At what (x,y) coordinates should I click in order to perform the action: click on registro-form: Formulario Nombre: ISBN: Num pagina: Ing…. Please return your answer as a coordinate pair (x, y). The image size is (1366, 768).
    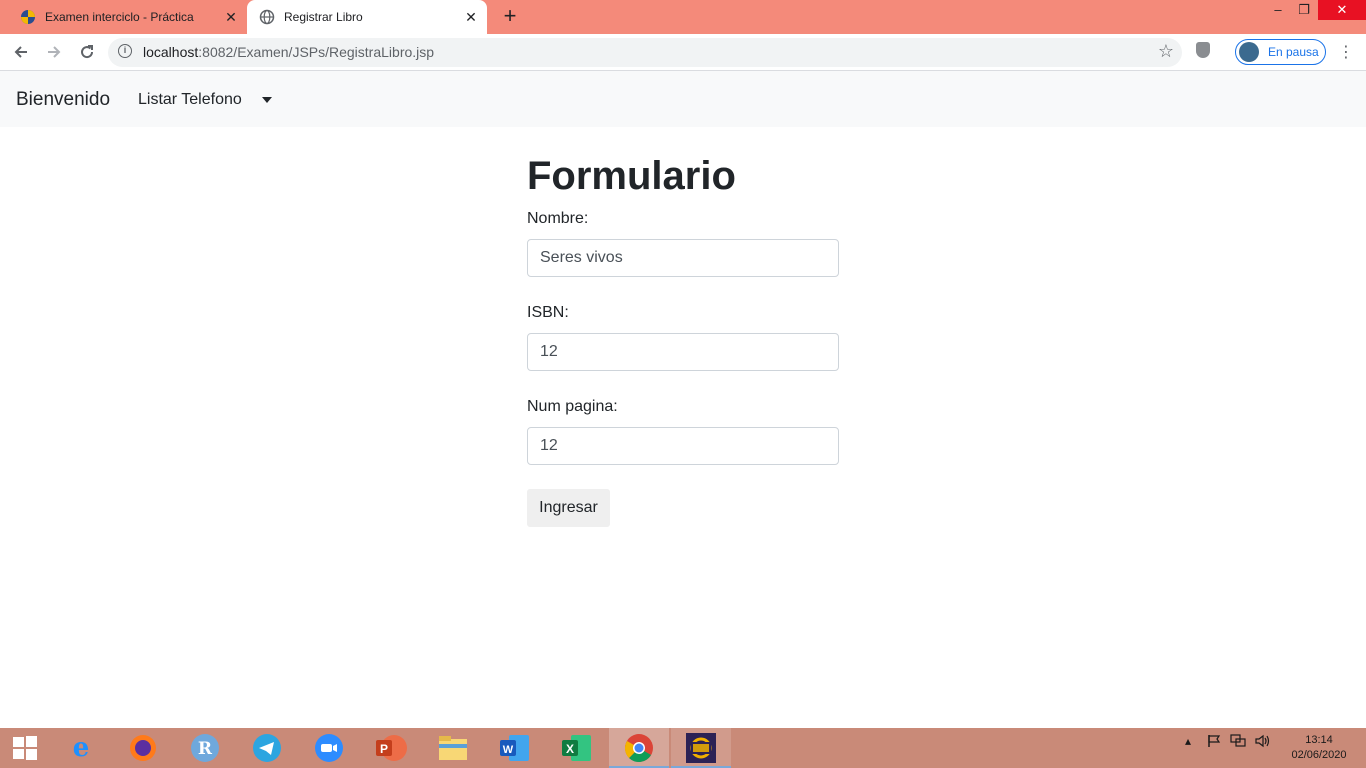
    Looking at the image, I should click on (683, 338).